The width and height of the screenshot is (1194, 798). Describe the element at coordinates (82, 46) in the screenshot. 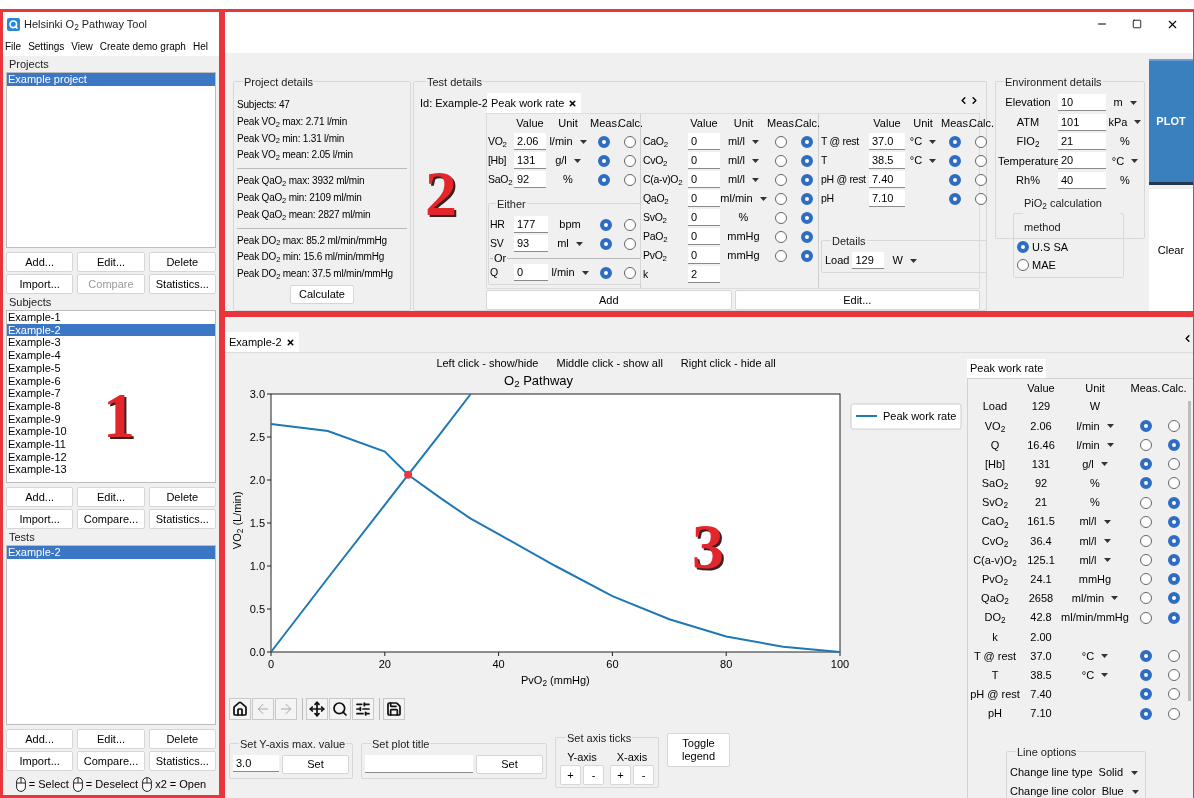

I see `menu-item: View` at that location.